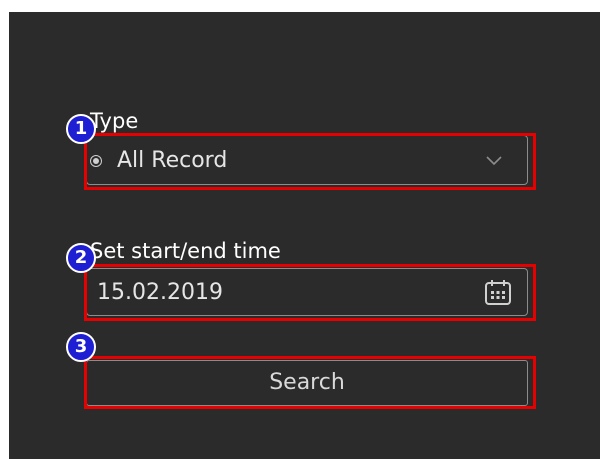 The image size is (600, 459). Describe the element at coordinates (160, 292) in the screenshot. I see `date-value: 15.02.2019` at that location.